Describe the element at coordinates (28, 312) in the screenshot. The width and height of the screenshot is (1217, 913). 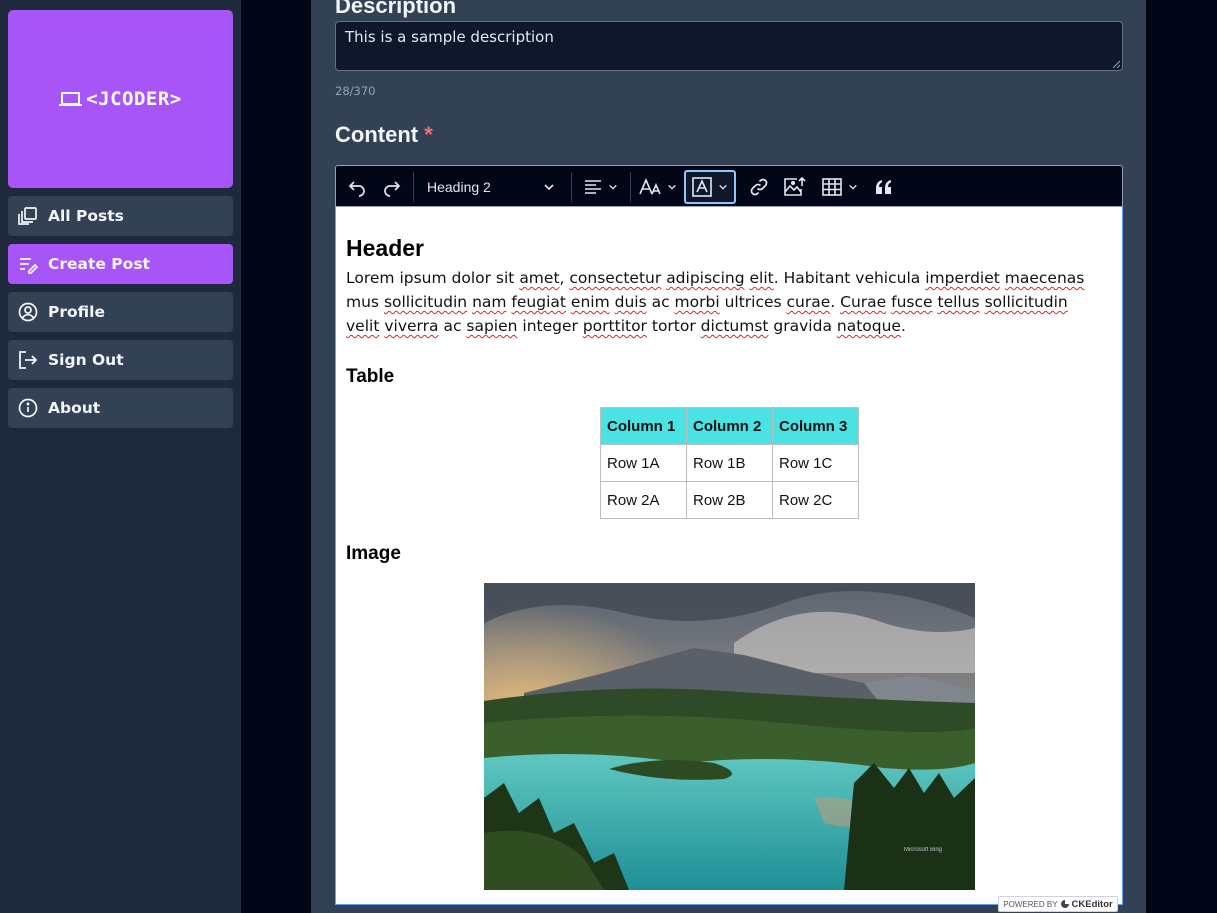
I see `user-circle-icon` at that location.